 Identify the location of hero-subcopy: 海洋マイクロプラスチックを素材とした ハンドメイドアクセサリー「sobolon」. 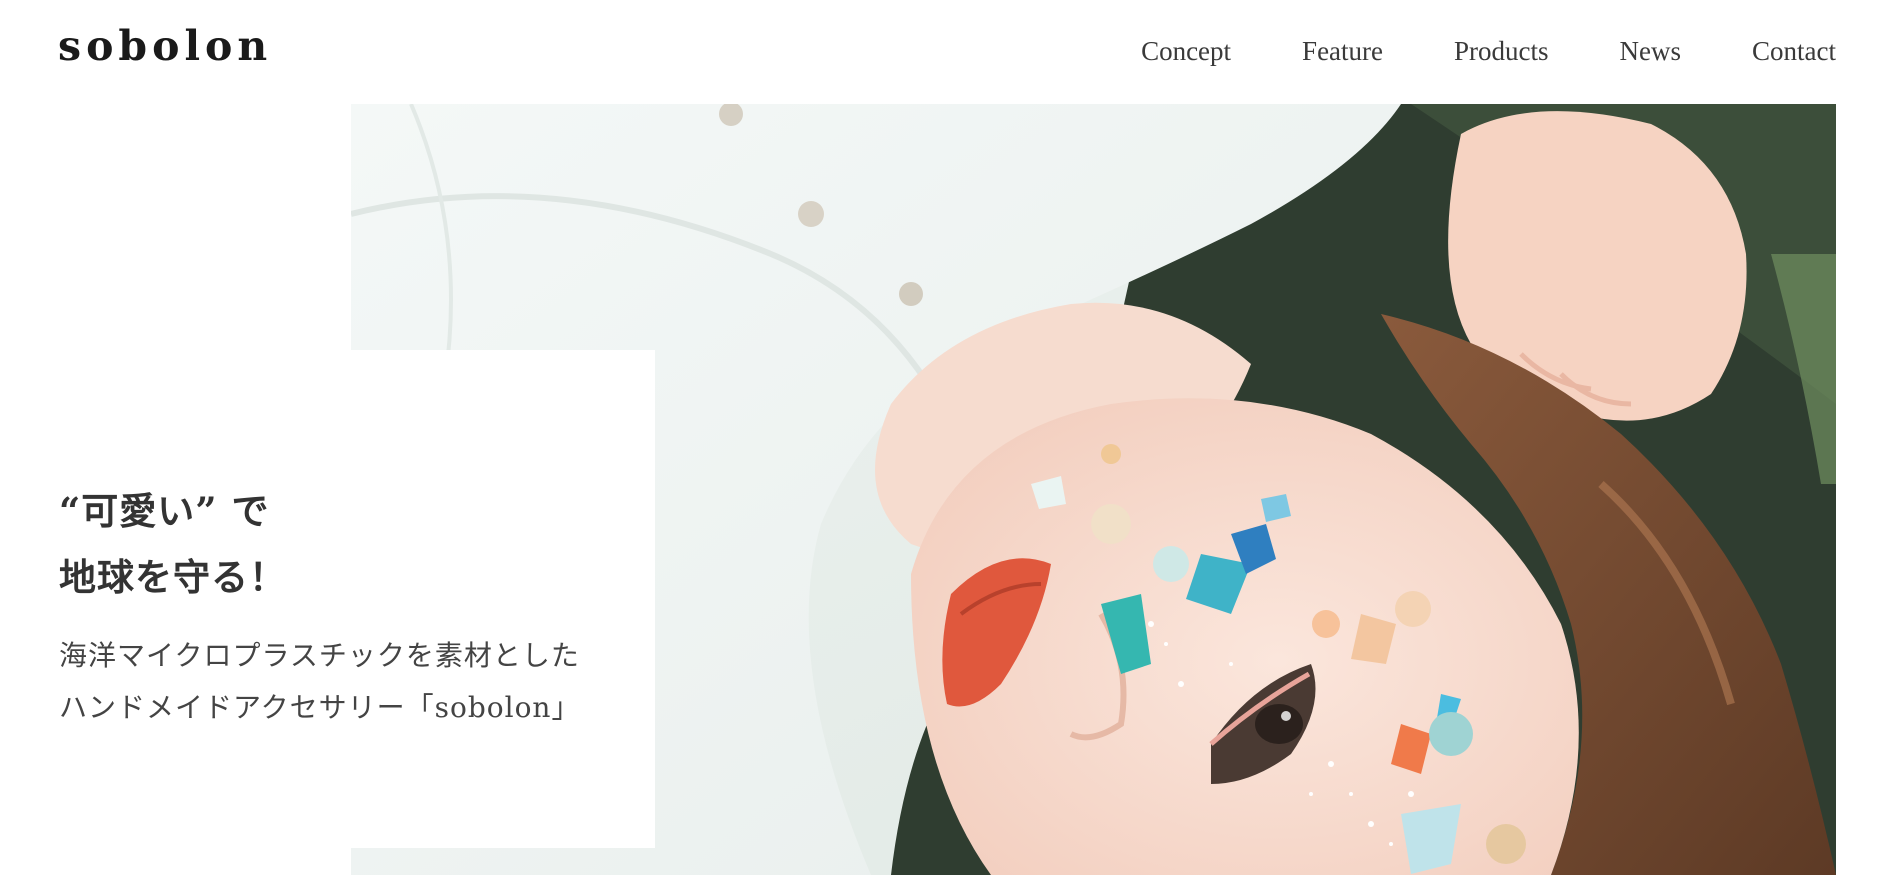
(319, 682).